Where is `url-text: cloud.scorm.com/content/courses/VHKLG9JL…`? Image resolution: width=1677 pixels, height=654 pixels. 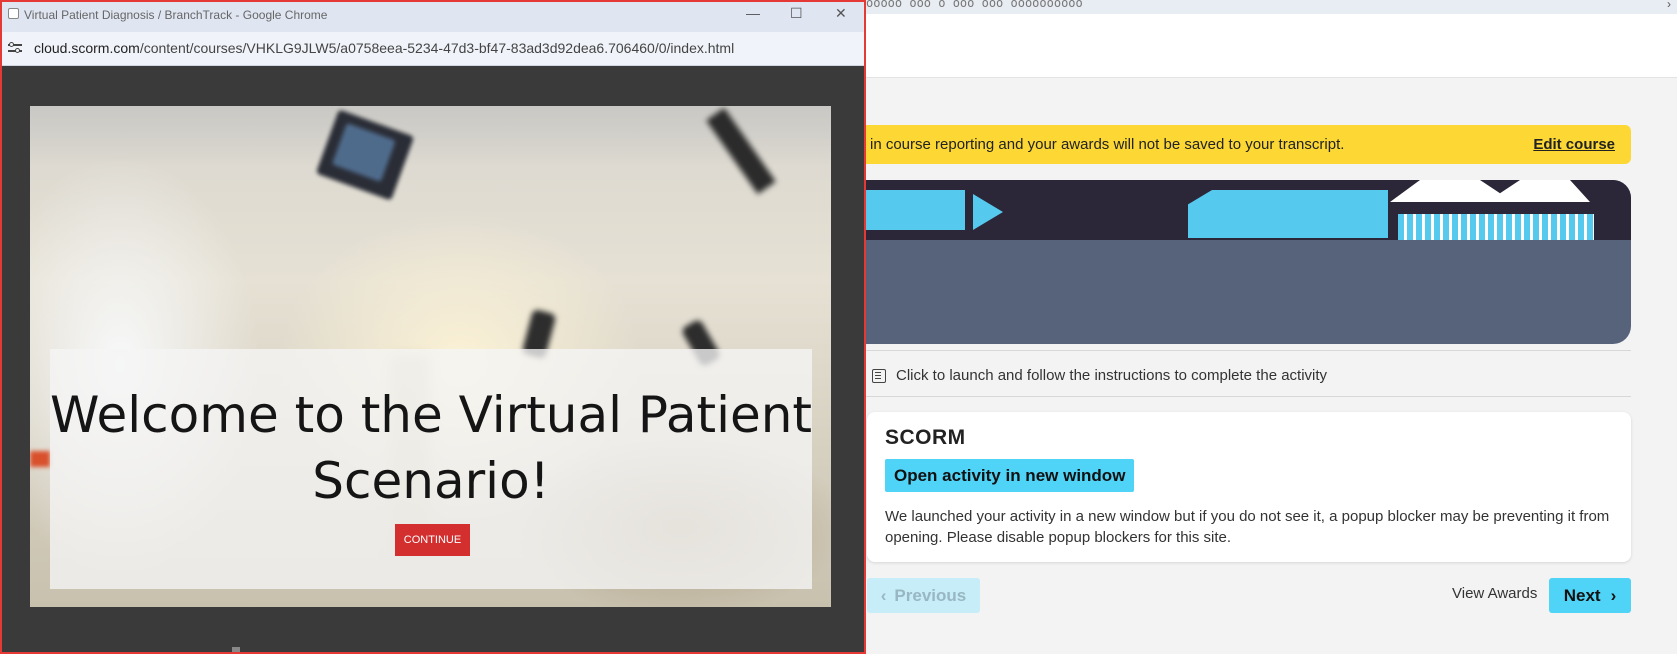 url-text: cloud.scorm.com/content/courses/VHKLG9JL… is located at coordinates (384, 48).